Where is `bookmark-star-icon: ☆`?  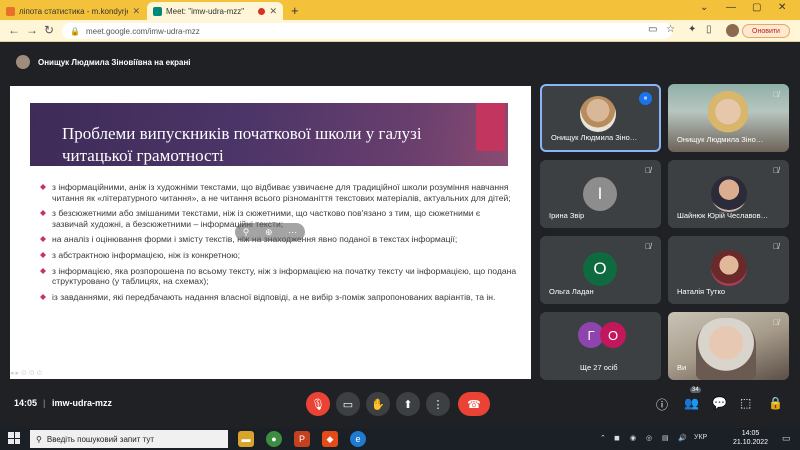 bookmark-star-icon: ☆ is located at coordinates (670, 29).